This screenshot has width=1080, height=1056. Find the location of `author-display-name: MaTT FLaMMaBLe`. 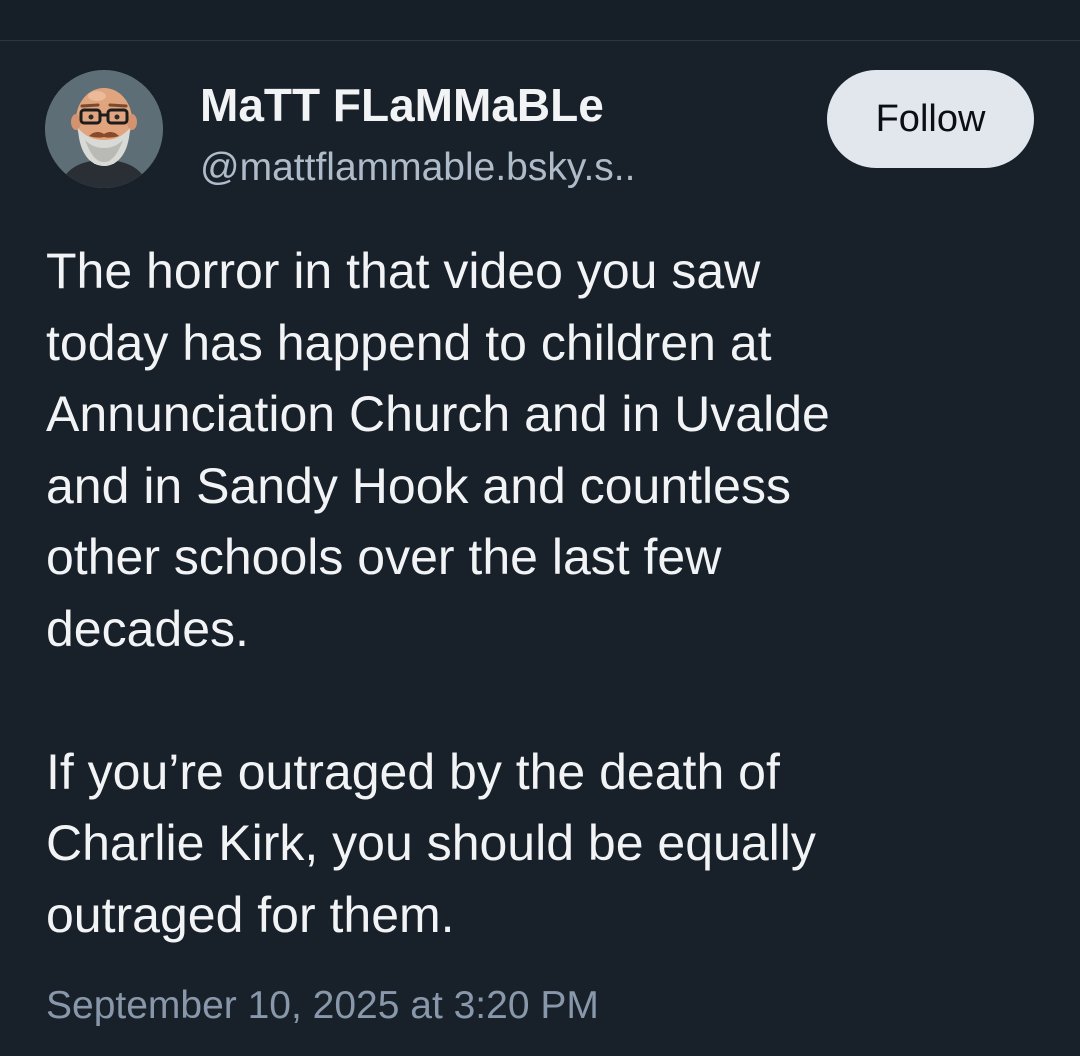

author-display-name: MaTT FLaMMaBLe is located at coordinates (402, 105).